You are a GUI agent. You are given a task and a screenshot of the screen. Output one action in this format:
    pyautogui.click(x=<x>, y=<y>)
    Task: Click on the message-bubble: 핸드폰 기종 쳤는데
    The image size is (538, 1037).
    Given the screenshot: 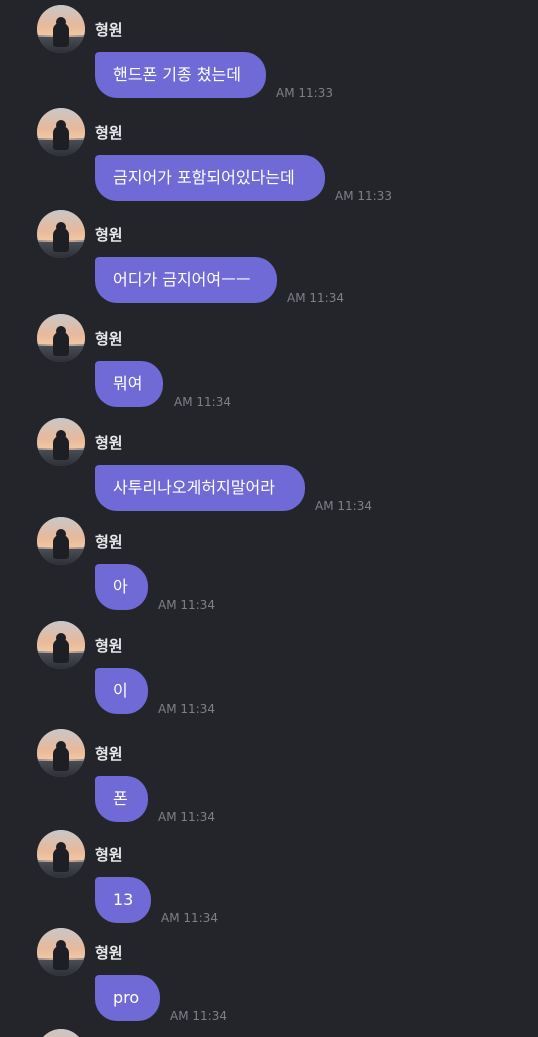 What is the action you would take?
    pyautogui.click(x=180, y=75)
    